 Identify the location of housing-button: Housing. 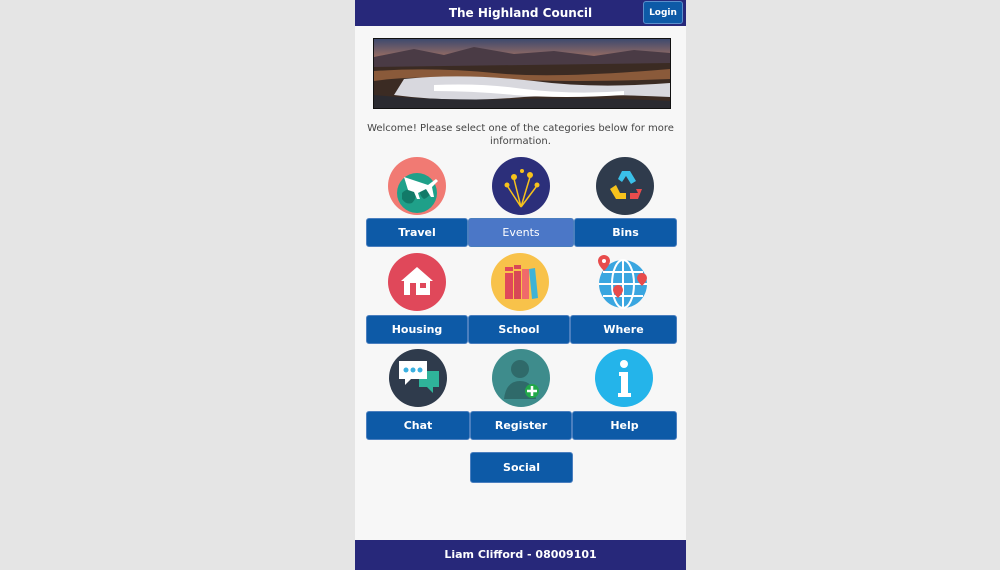
(417, 329).